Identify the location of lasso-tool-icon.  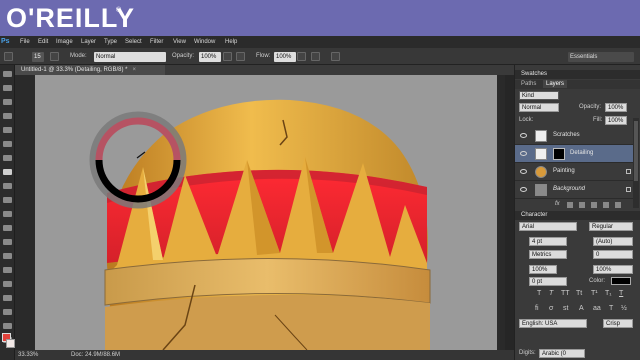
(7, 102).